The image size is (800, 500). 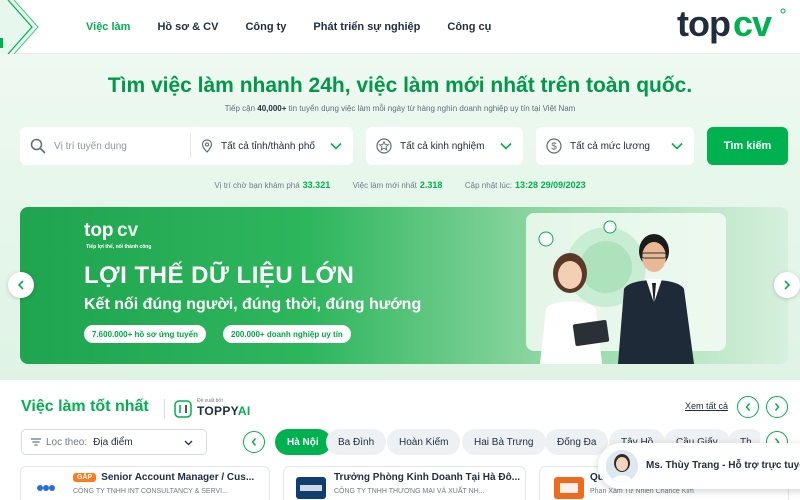 What do you see at coordinates (257, 185) in the screenshot?
I see `stat-waiting-label: Vị trí chờ bạn khám phá` at bounding box center [257, 185].